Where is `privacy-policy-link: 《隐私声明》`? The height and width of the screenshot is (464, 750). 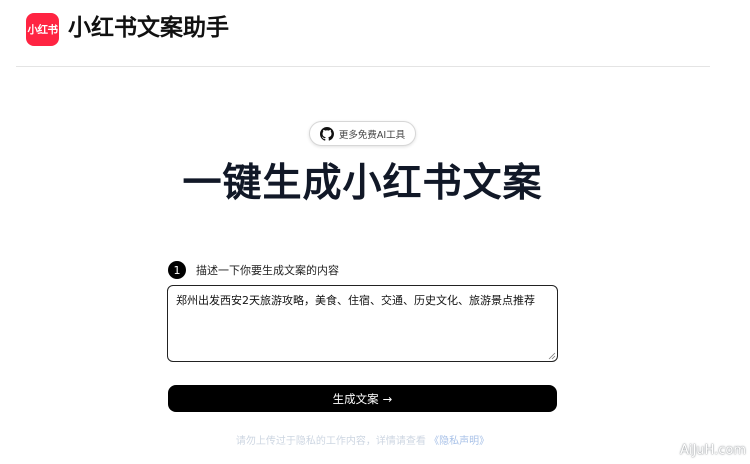 privacy-policy-link: 《隐私声明》 is located at coordinates (459, 441).